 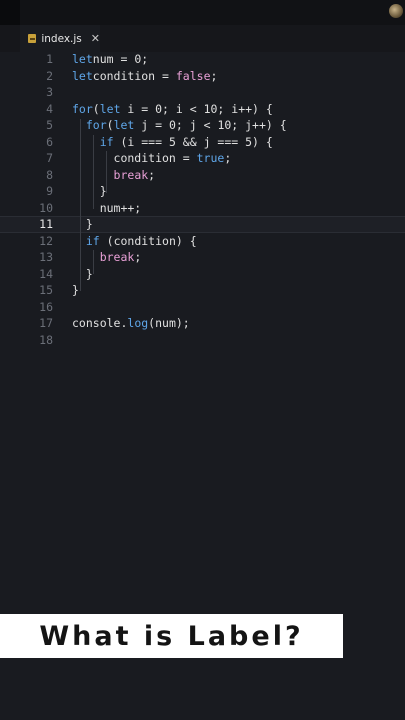 What do you see at coordinates (202, 290) in the screenshot?
I see `code-line: 15}` at bounding box center [202, 290].